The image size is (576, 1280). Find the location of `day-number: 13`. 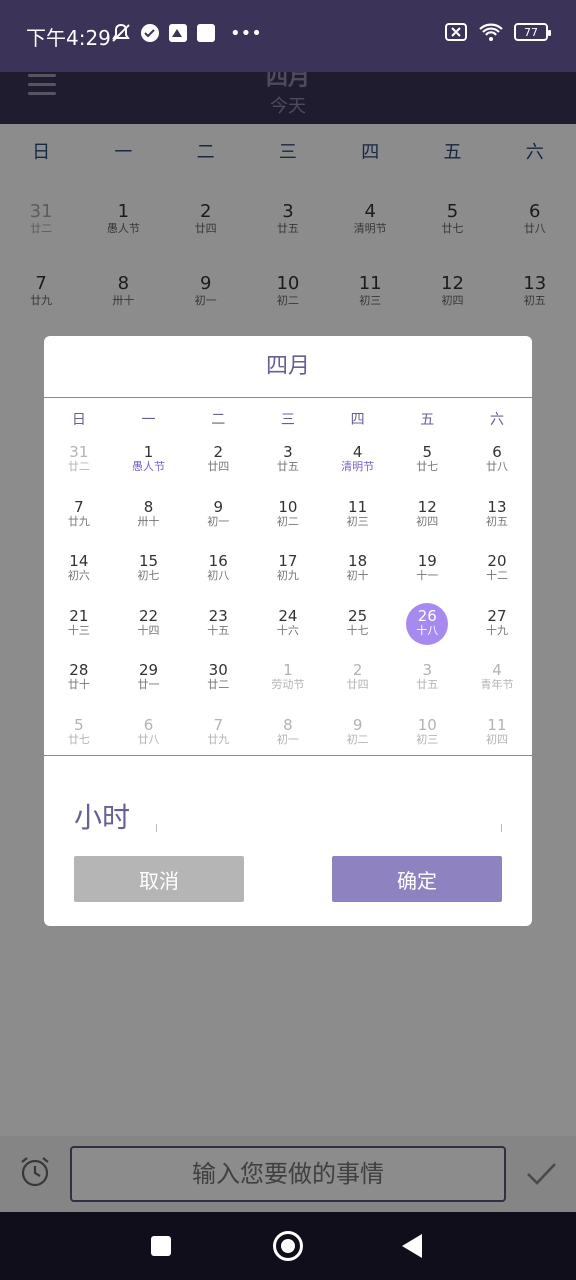

day-number: 13 is located at coordinates (497, 506).